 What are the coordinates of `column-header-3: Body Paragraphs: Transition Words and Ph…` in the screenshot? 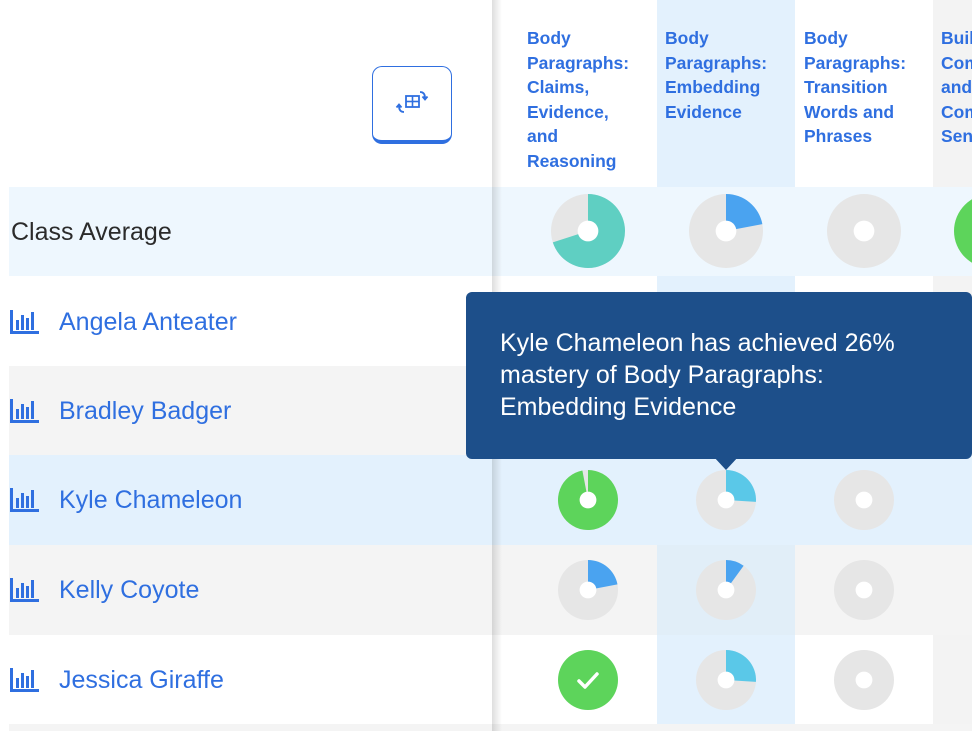 It's located at (868, 87).